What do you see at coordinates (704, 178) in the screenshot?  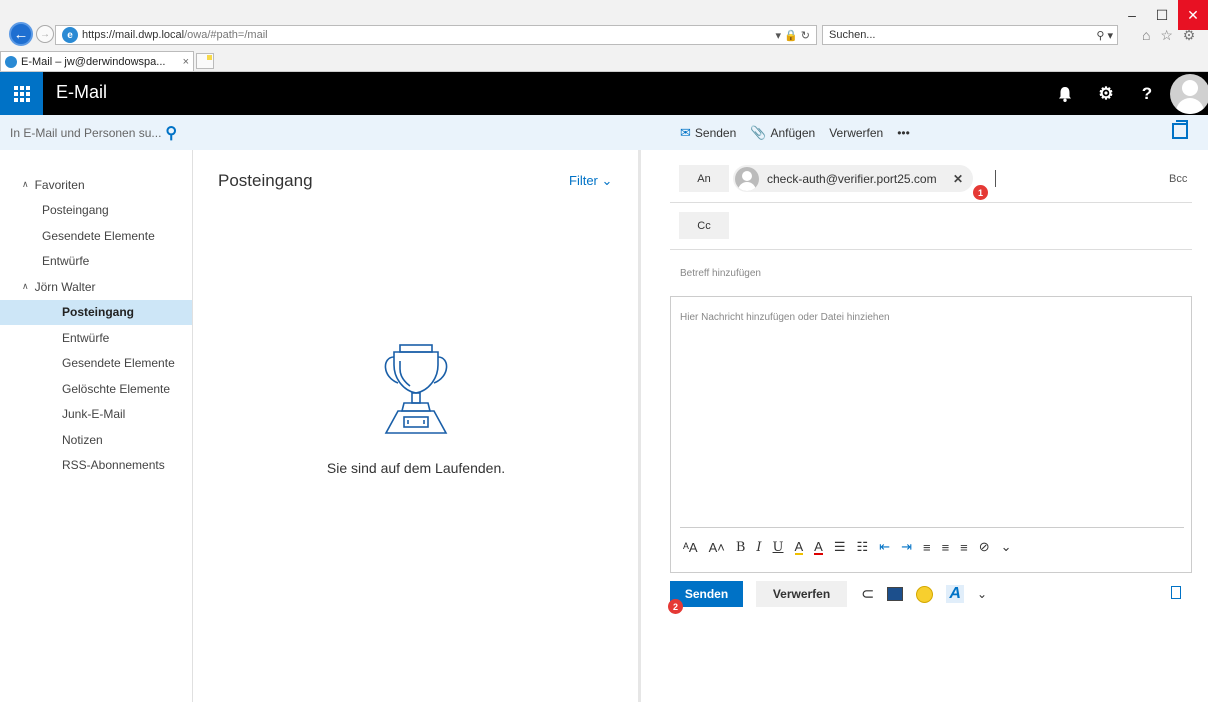 I see `to-button: An` at bounding box center [704, 178].